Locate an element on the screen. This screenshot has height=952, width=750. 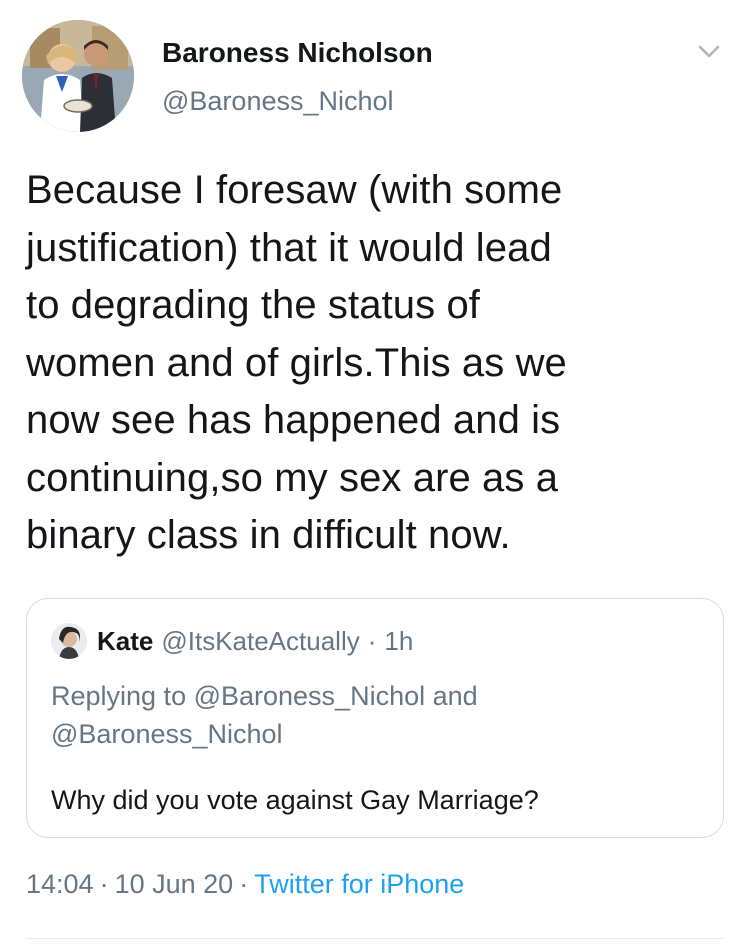
quoted-author-name: Kate is located at coordinates (125, 641).